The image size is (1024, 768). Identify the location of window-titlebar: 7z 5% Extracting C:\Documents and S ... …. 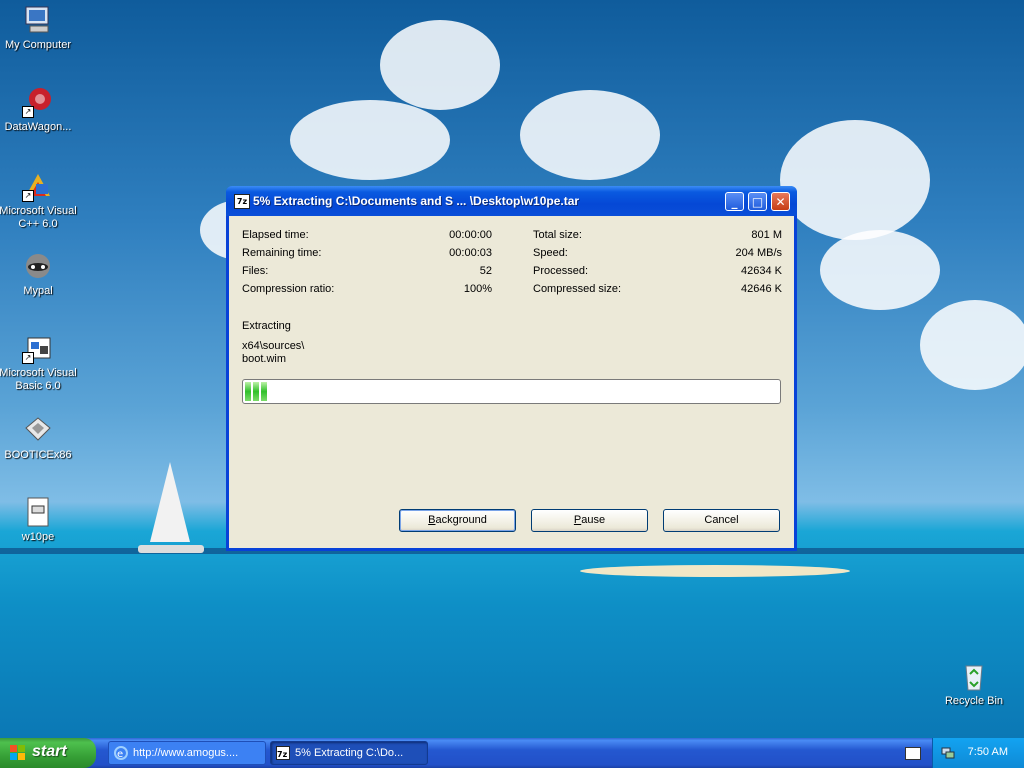
(511, 201).